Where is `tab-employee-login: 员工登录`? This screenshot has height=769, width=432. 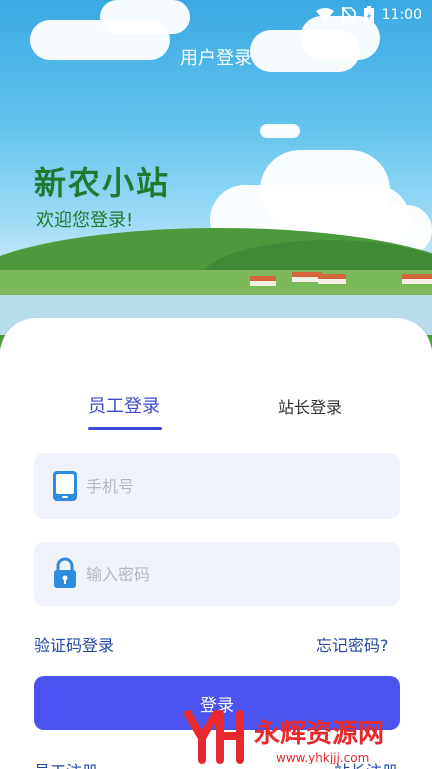 tab-employee-login: 员工登录 is located at coordinates (124, 405).